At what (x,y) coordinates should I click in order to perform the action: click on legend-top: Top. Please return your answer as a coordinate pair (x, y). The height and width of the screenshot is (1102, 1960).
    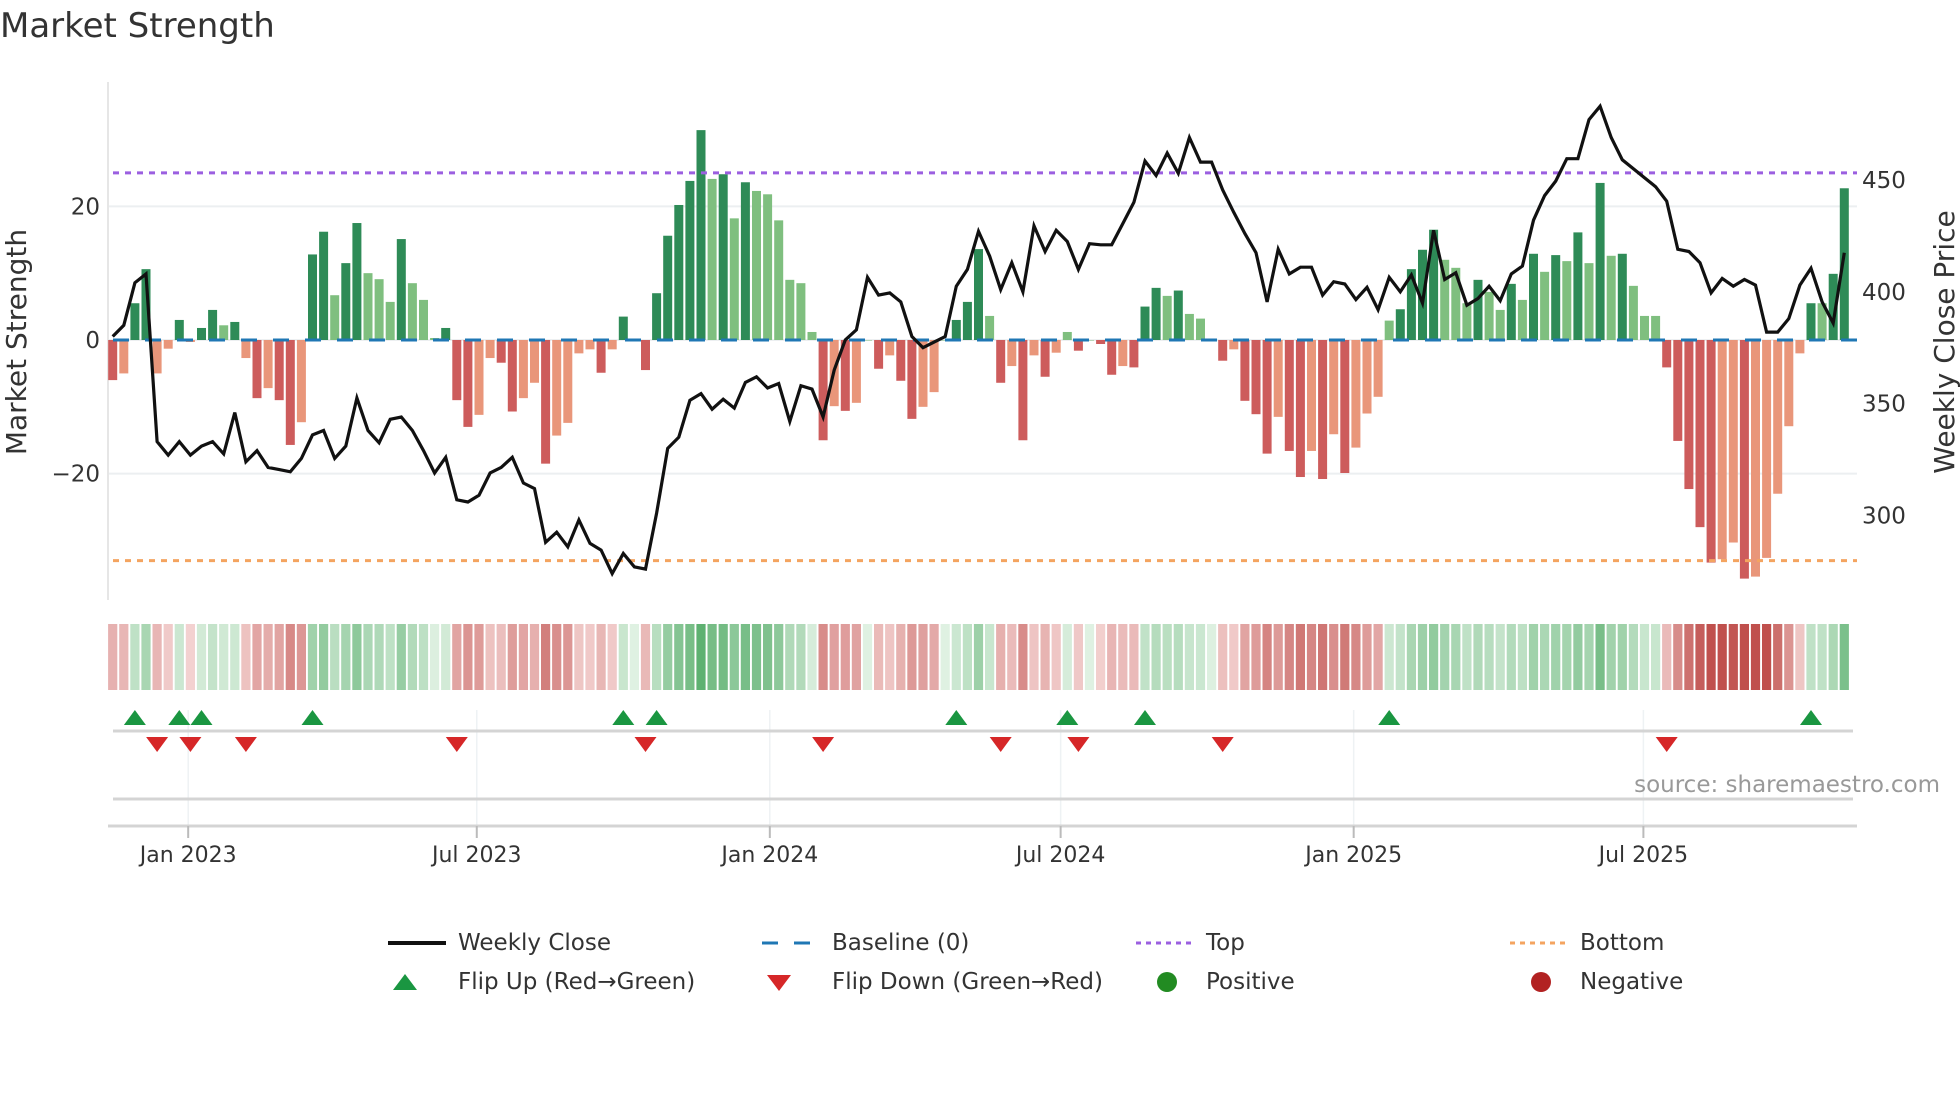
    Looking at the image, I should click on (1190, 943).